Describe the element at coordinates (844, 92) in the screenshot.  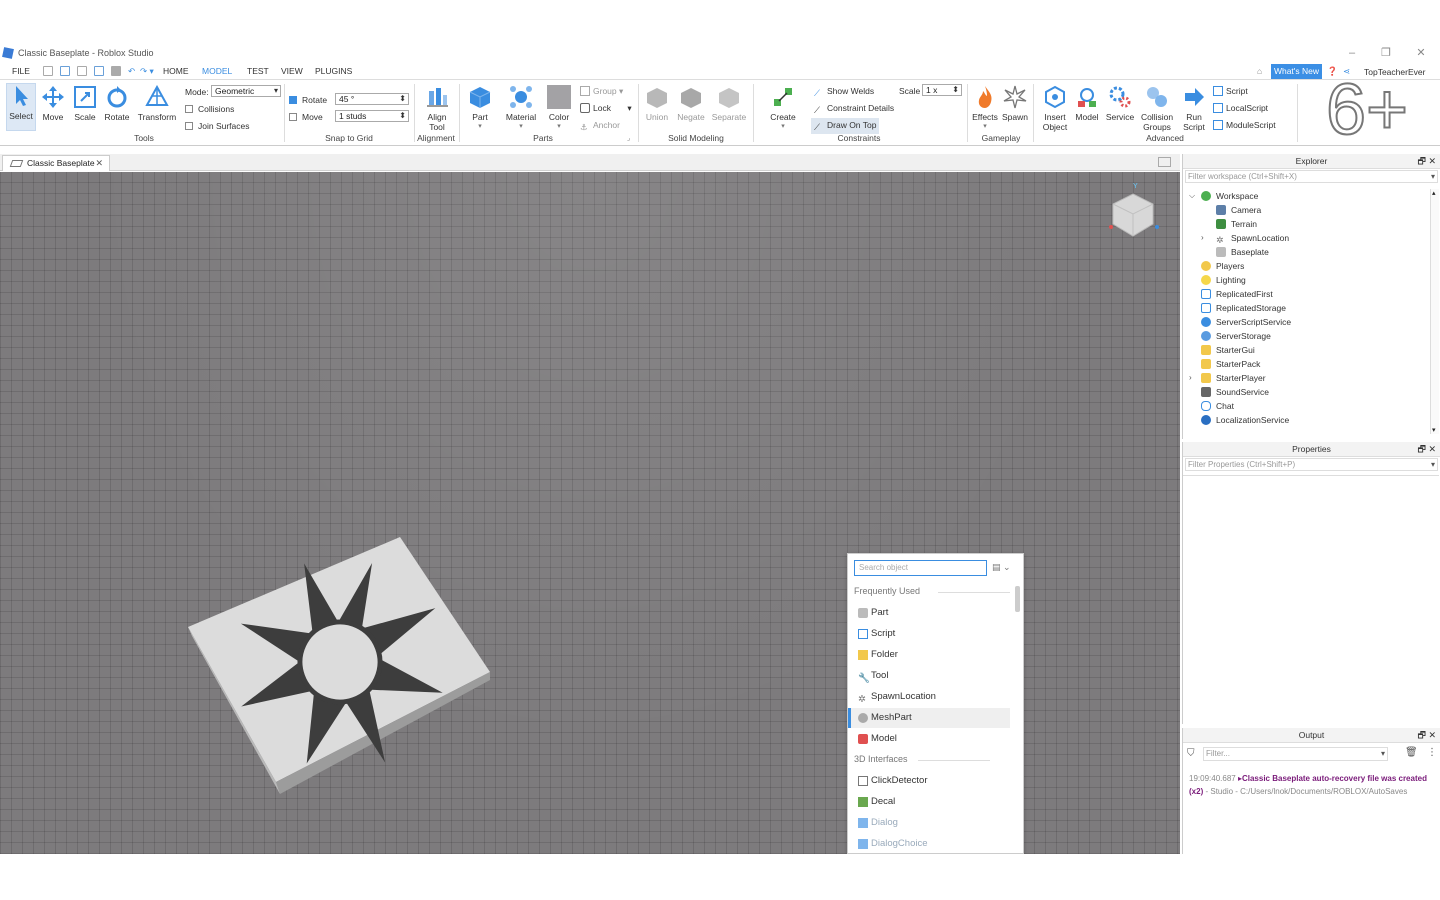
I see `show-welds-button: ⟋ Show Welds` at that location.